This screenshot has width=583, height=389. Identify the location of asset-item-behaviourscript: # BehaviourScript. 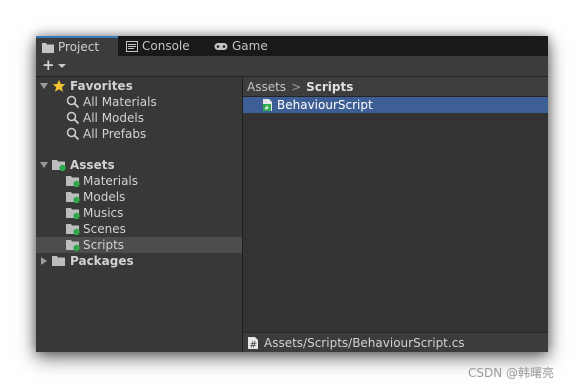
(395, 105).